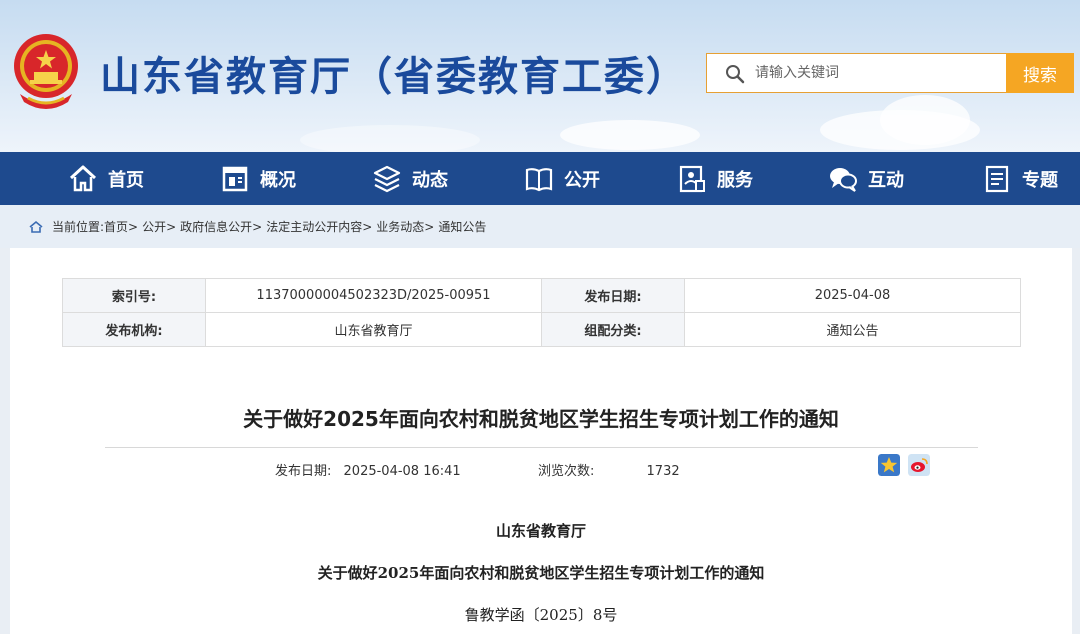  I want to click on breadcrumb-item-statutory: 法定主动公开内容>, so click(319, 226).